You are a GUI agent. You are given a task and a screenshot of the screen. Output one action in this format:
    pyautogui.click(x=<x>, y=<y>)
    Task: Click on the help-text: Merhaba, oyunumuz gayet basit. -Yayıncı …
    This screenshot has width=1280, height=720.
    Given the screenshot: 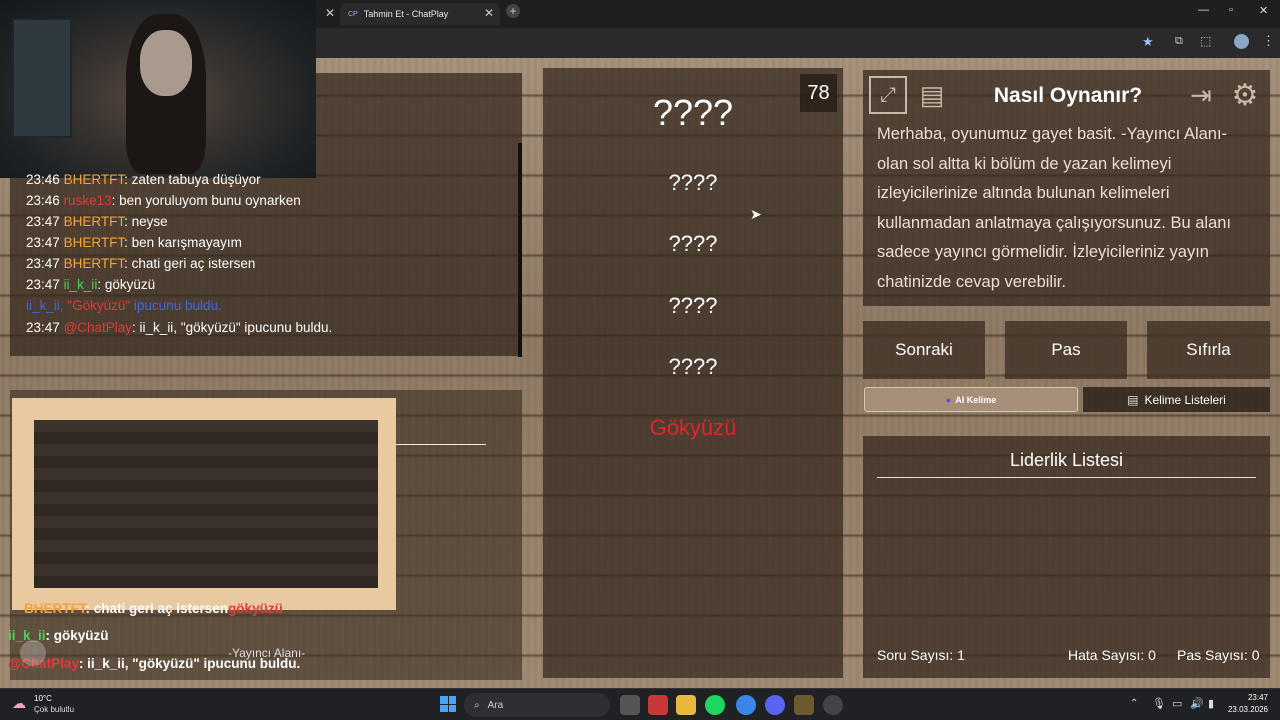 What is the action you would take?
    pyautogui.click(x=1054, y=208)
    